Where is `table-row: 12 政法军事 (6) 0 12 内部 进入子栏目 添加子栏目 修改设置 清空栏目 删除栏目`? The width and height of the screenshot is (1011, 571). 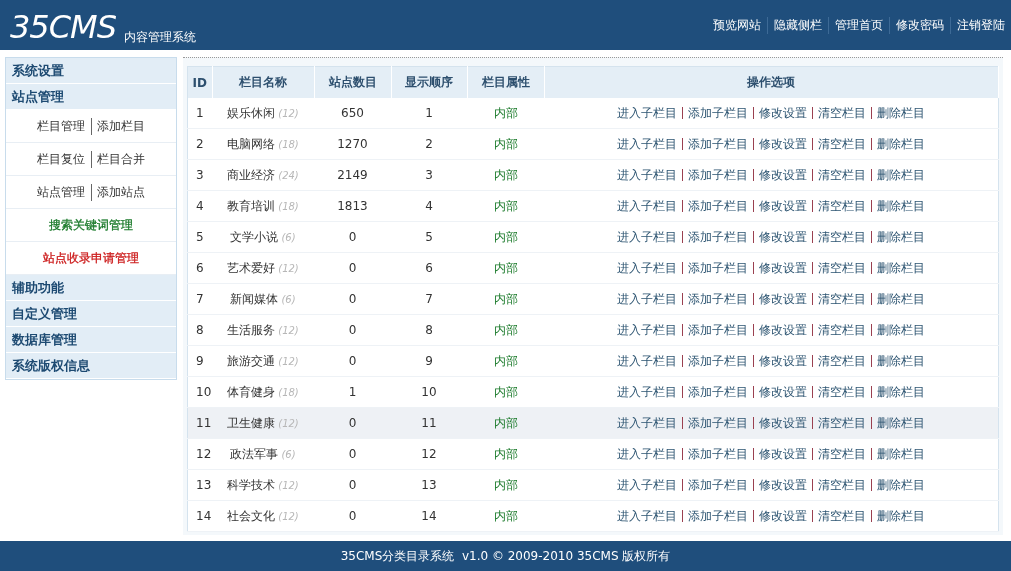
table-row: 12 政法军事 (6) 0 12 内部 进入子栏目 添加子栏目 修改设置 清空栏目 删除栏目 is located at coordinates (593, 454).